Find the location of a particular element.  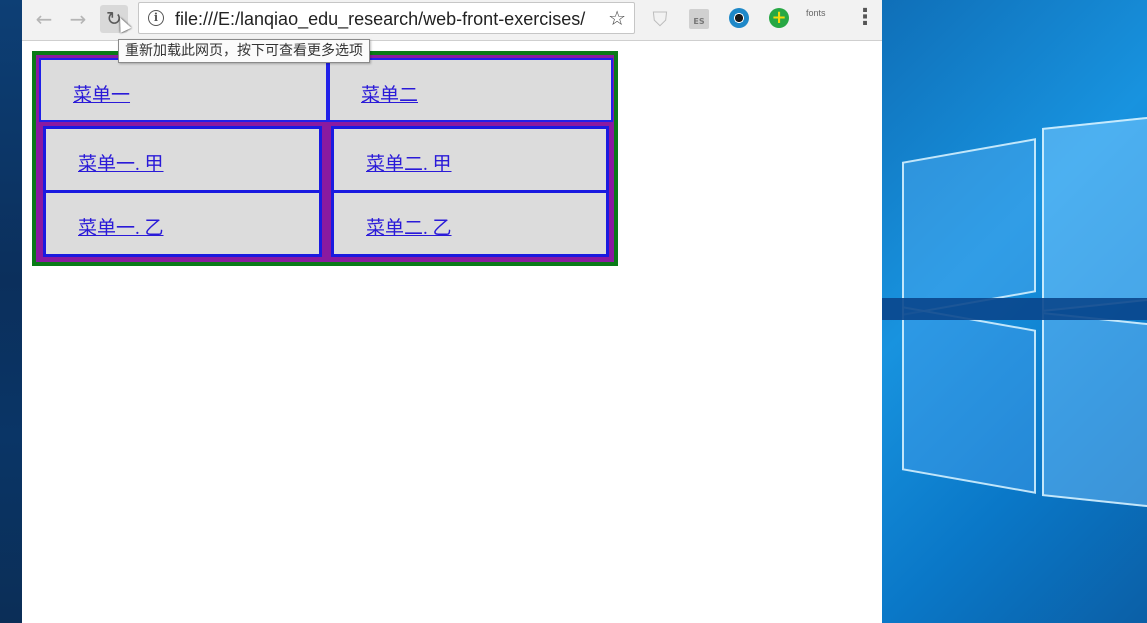

submenu-link-2-a: 菜单二. 甲 is located at coordinates (409, 162).